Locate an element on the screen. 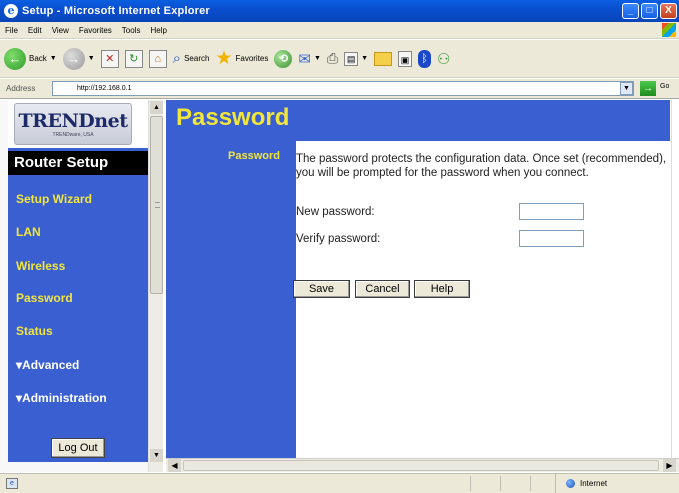 The height and width of the screenshot is (493, 679). scroll-right-icon: ▶ is located at coordinates (669, 465).